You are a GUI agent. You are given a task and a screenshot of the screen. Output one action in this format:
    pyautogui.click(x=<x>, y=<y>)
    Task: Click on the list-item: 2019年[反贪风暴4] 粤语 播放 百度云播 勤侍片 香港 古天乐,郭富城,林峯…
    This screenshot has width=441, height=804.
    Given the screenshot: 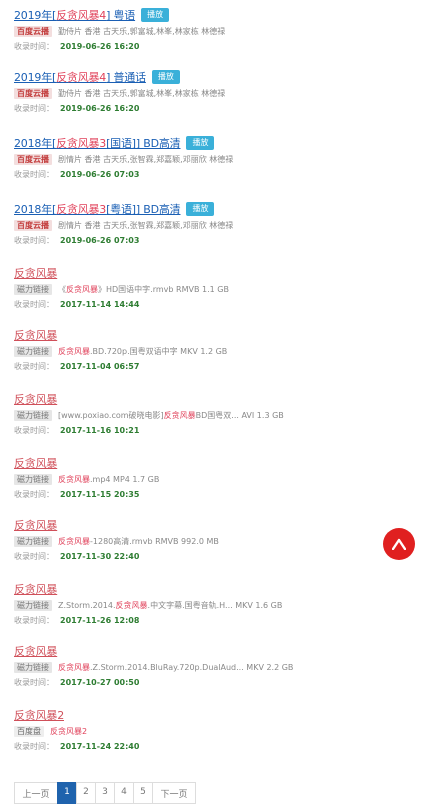 What is the action you would take?
    pyautogui.click(x=214, y=30)
    